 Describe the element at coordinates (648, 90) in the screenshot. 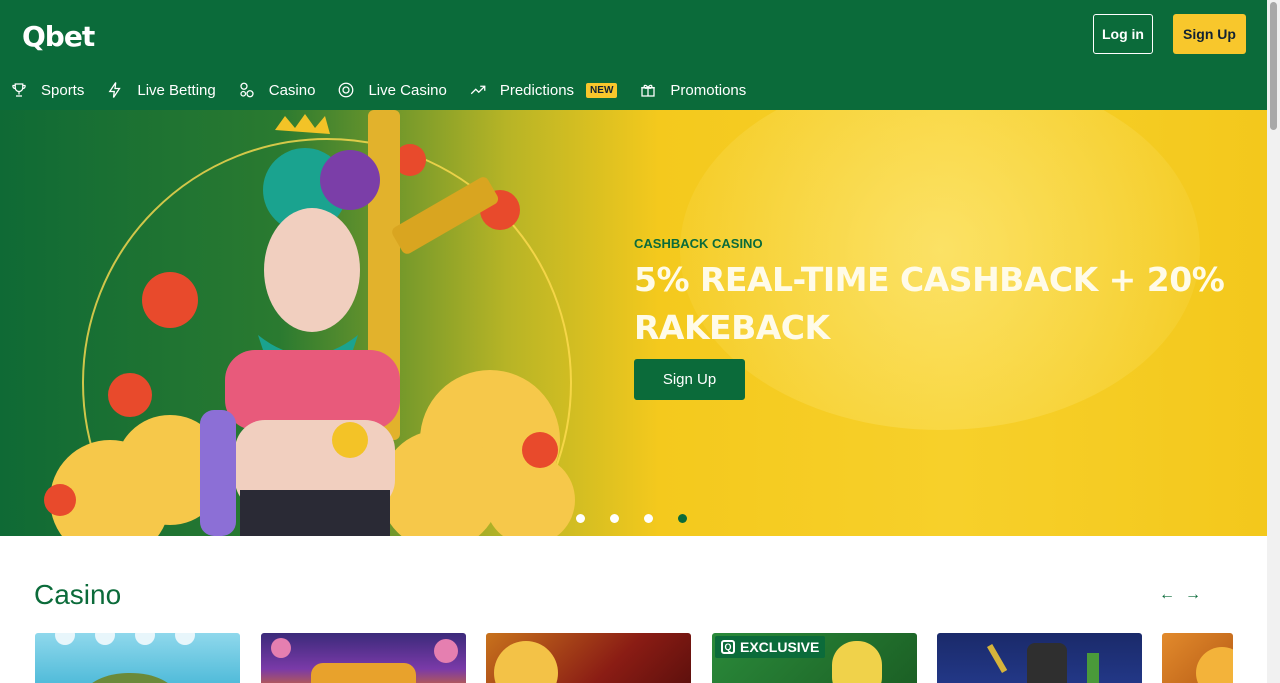

I see `gift-icon` at that location.